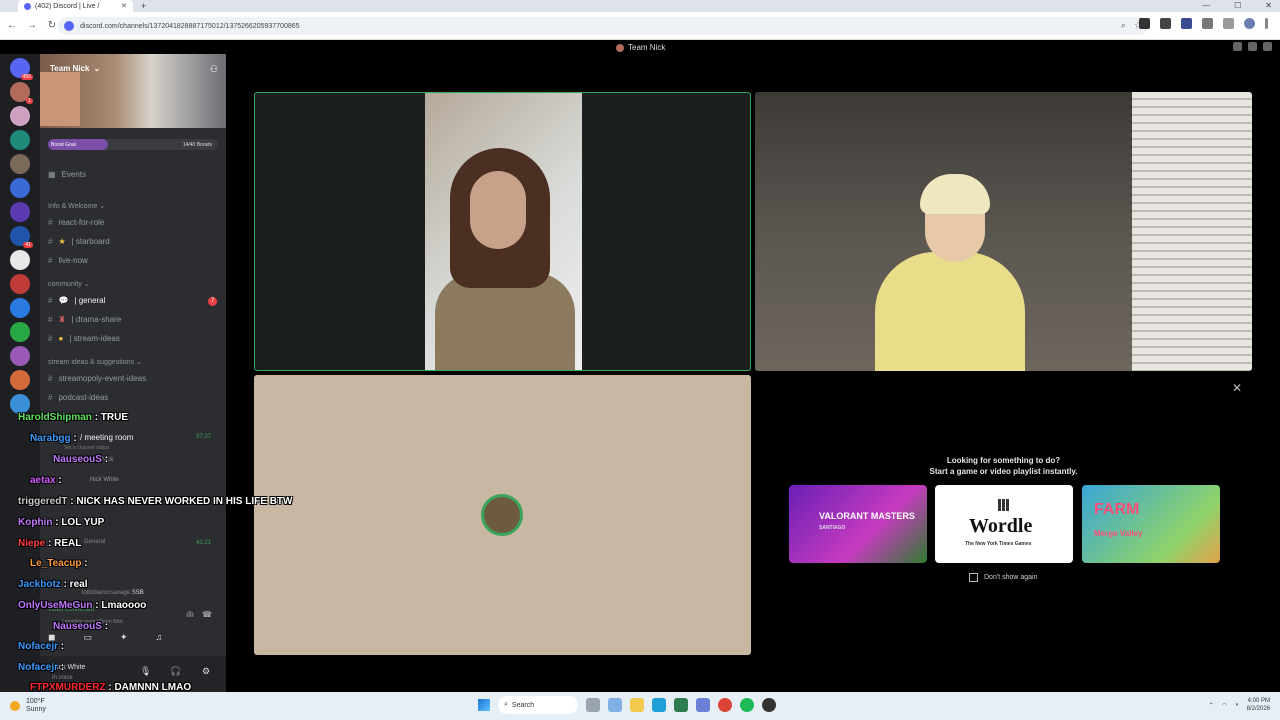 This screenshot has height=720, width=1280. I want to click on chat-text: : TRUE, so click(111, 417).